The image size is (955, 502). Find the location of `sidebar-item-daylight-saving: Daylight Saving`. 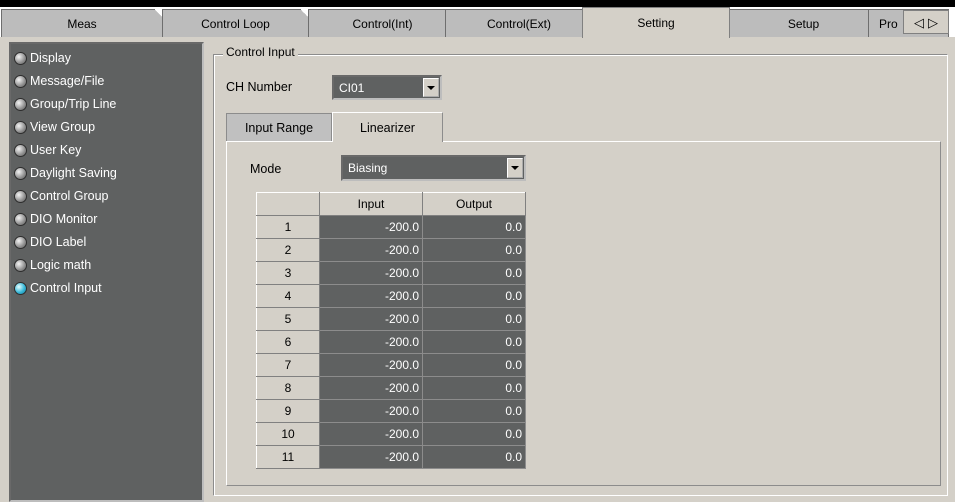

sidebar-item-daylight-saving: Daylight Saving is located at coordinates (65, 173).